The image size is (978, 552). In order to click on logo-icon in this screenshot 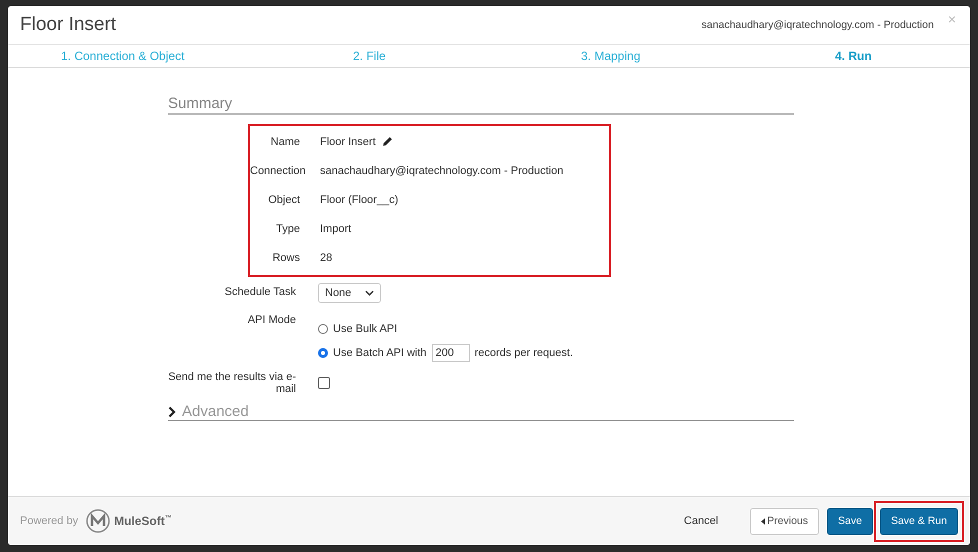, I will do `click(98, 521)`.